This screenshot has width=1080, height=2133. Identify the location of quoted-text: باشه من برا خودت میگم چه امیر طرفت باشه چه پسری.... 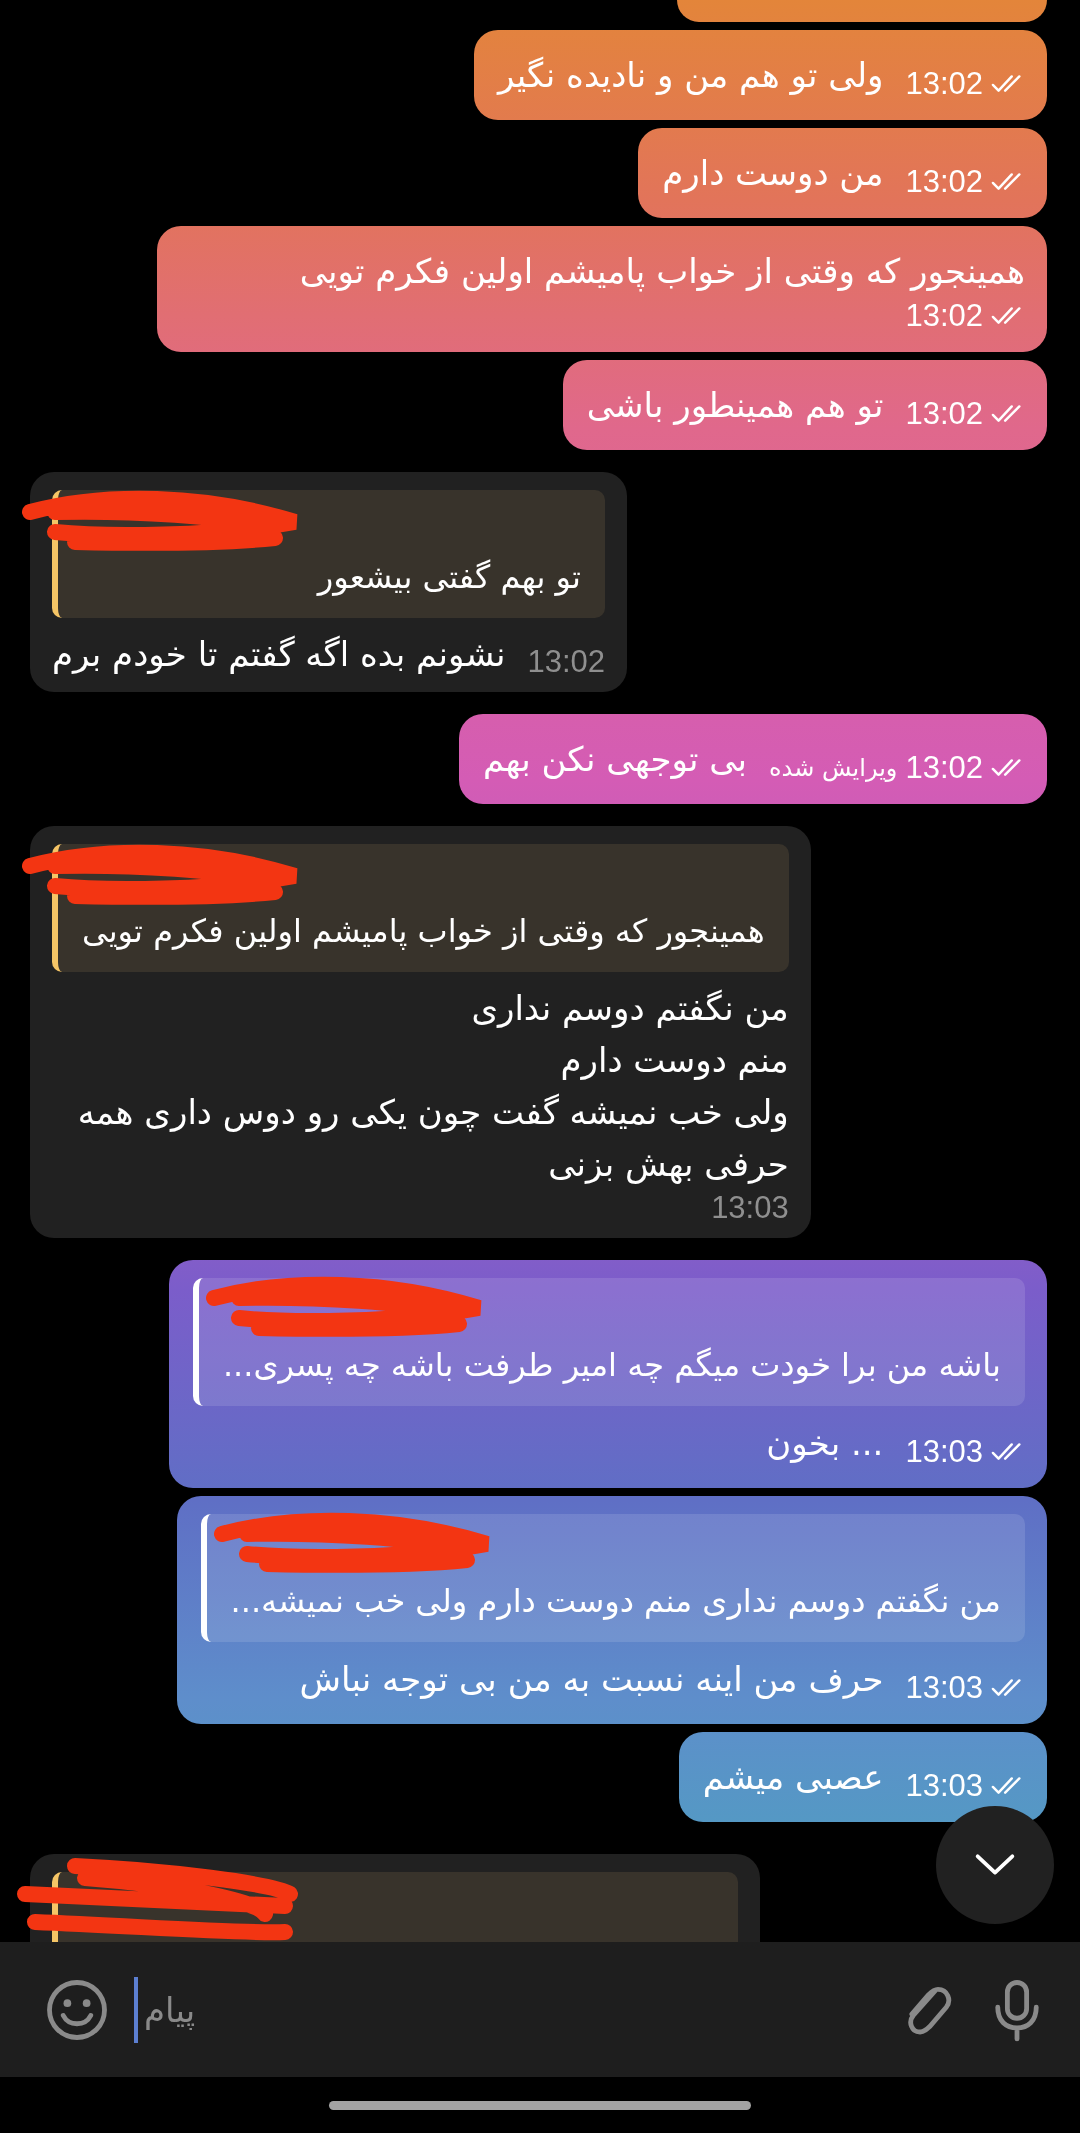
(611, 1365).